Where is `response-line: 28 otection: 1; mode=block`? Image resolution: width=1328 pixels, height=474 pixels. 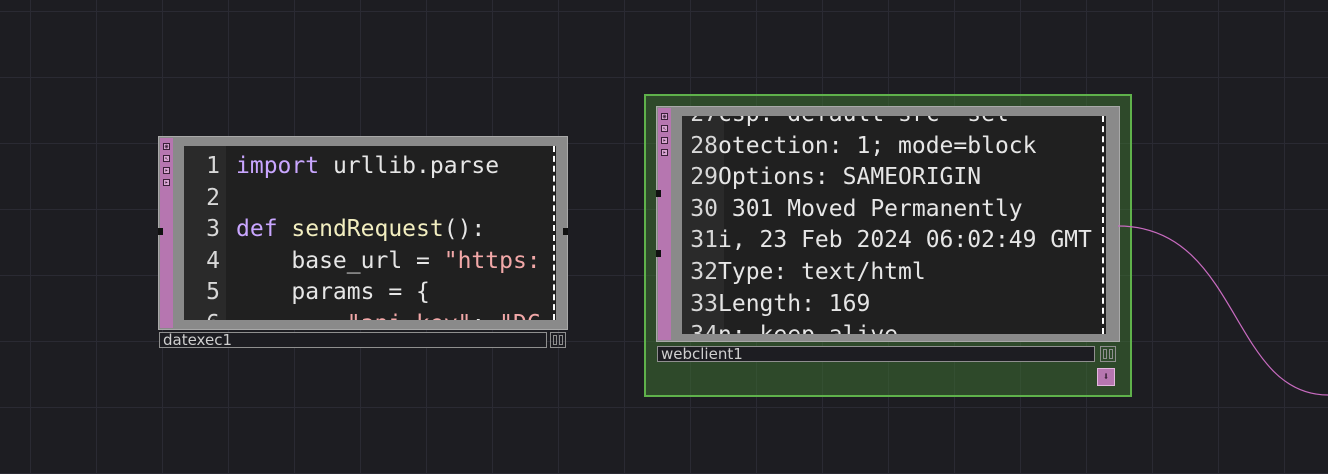 response-line: 28 otection: 1; mode=block is located at coordinates (894, 146).